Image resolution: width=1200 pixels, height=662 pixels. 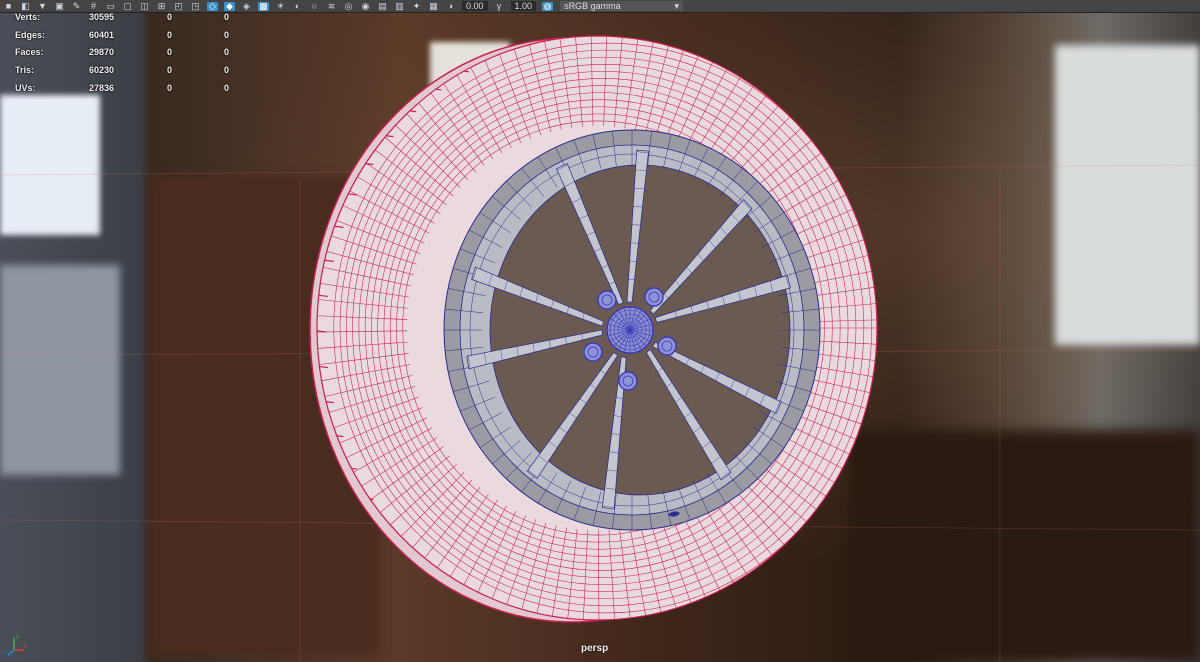 I want to click on smooth-shade-icon: ◆, so click(x=229, y=6).